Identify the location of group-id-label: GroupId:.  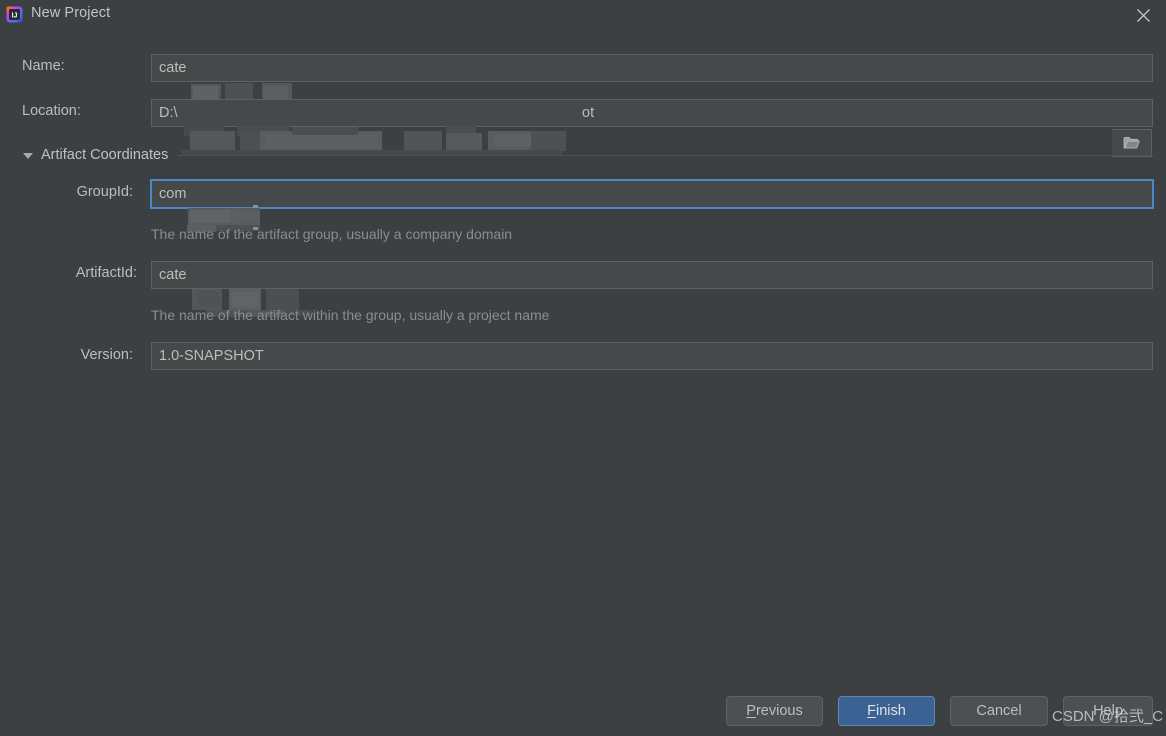
(104, 192).